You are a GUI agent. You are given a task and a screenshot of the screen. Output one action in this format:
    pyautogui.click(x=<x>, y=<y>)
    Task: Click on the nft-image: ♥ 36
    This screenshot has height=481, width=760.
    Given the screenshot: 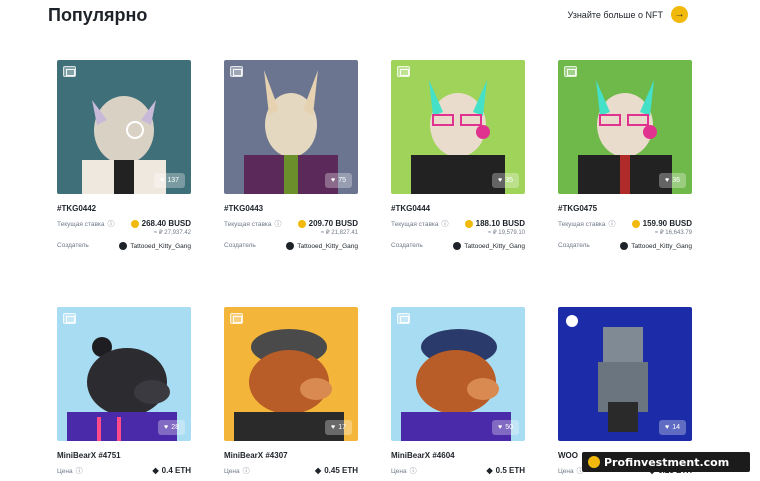 What is the action you would take?
    pyautogui.click(x=625, y=127)
    